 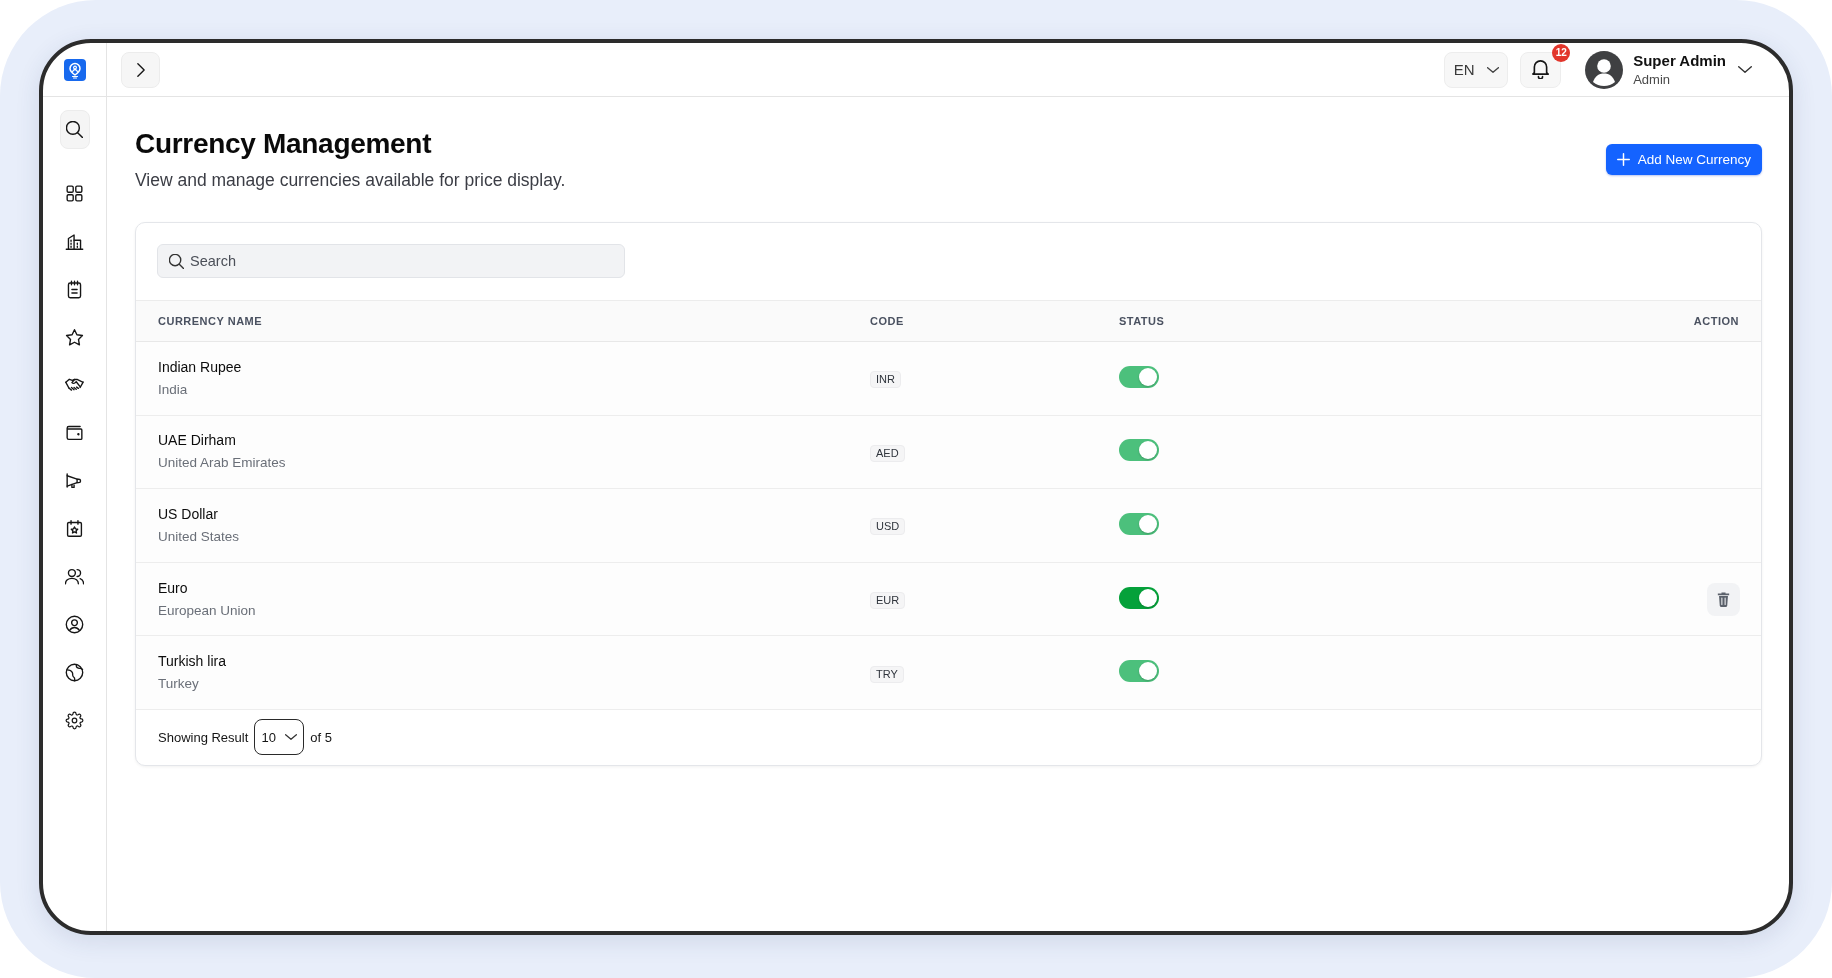 What do you see at coordinates (197, 441) in the screenshot?
I see `currency-name: UAE Dirham` at bounding box center [197, 441].